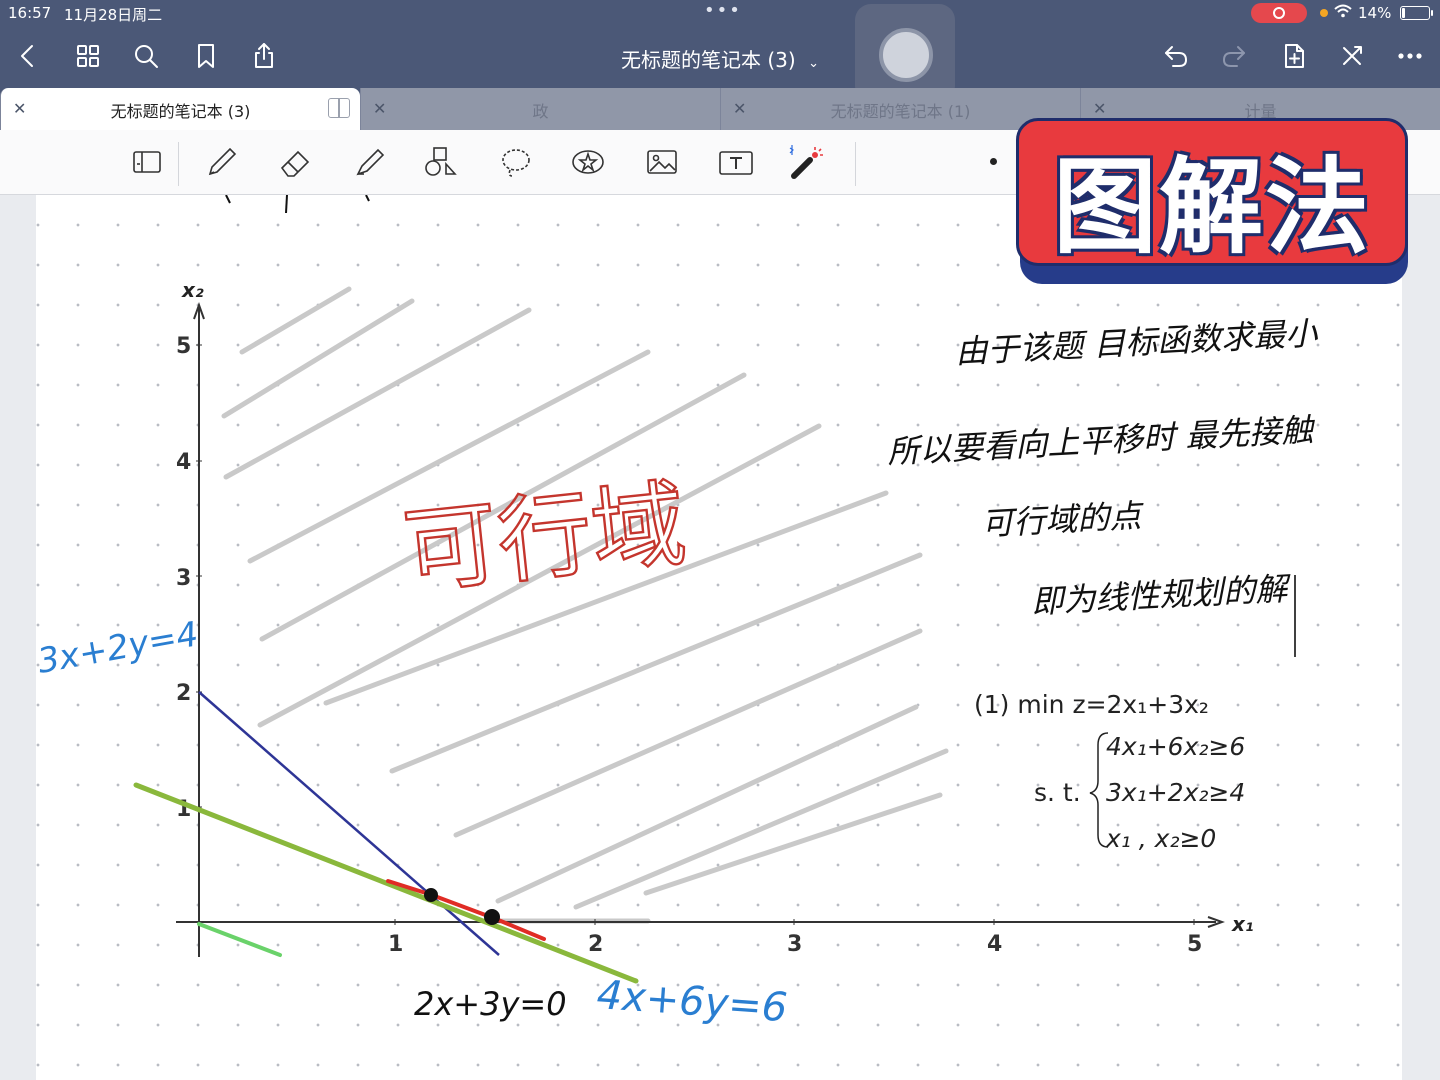 This screenshot has width=1440, height=1080. What do you see at coordinates (545, 539) in the screenshot?
I see `feasible-region-label: 可行域` at bounding box center [545, 539].